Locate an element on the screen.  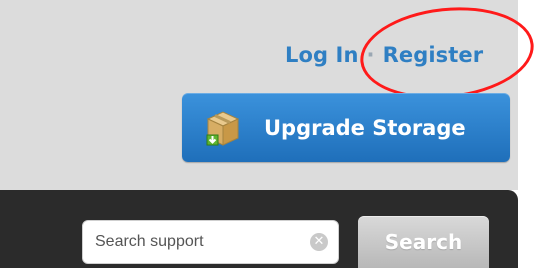
upgrade-storage-label: Upgrade Storage is located at coordinates (365, 127).